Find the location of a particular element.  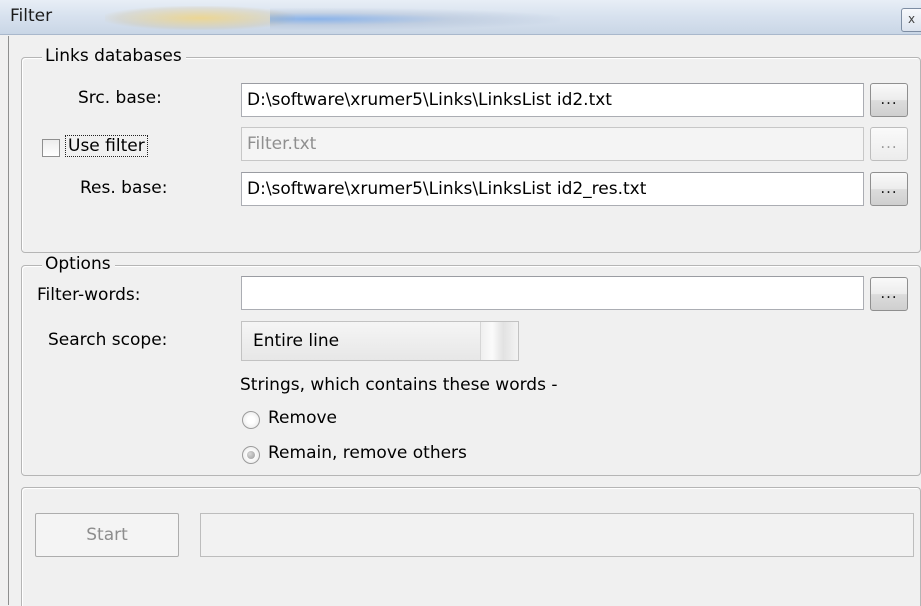

remain-radio-label: Remain, remove others is located at coordinates (367, 453).